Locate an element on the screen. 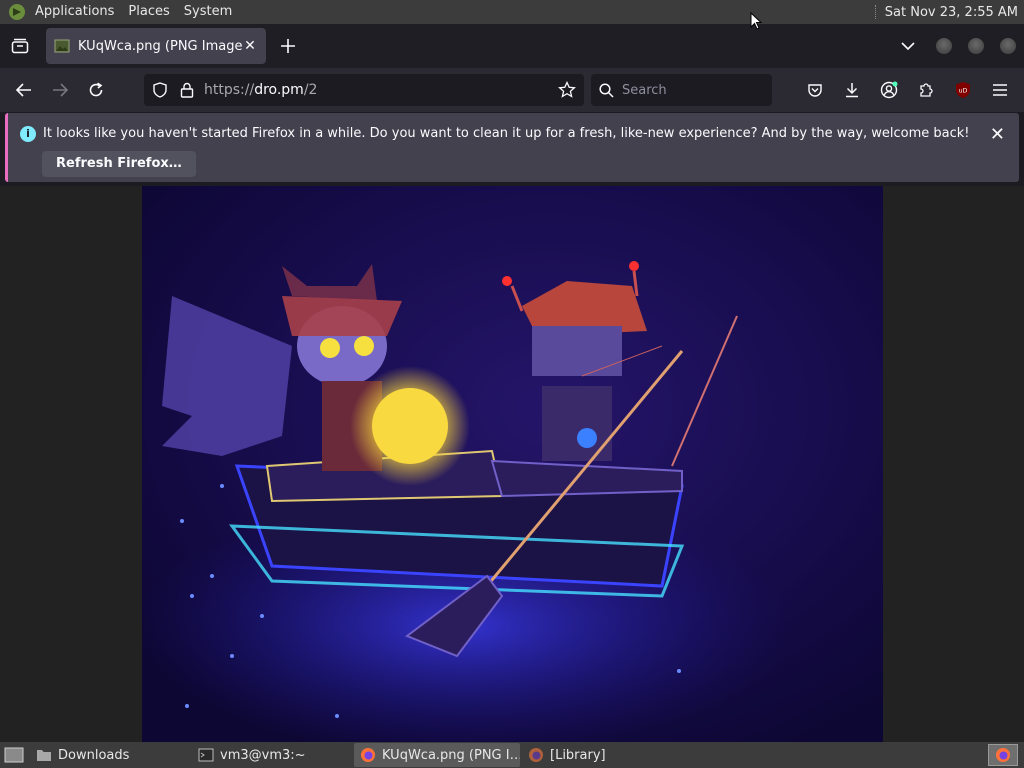 The height and width of the screenshot is (768, 1024). tab-close-icon: ✕ is located at coordinates (250, 46).